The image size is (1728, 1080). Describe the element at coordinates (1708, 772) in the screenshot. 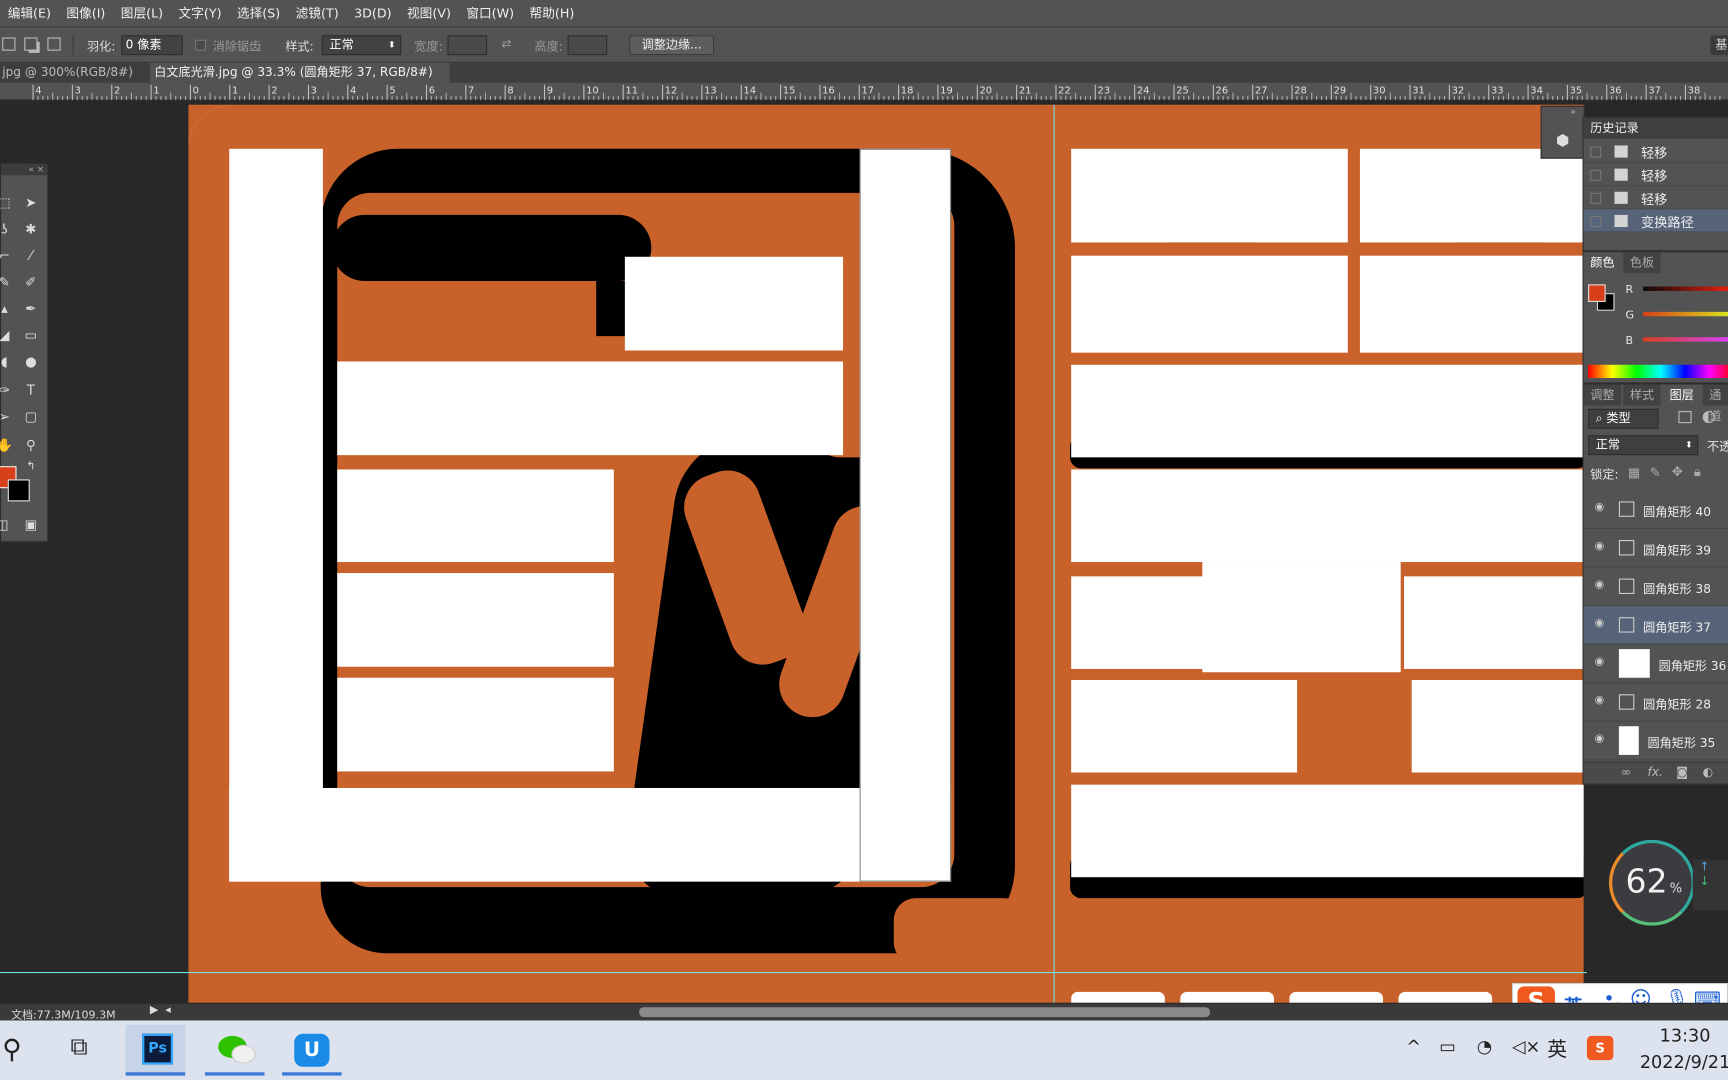

I see `adjustment-layer-icon: ◐` at that location.